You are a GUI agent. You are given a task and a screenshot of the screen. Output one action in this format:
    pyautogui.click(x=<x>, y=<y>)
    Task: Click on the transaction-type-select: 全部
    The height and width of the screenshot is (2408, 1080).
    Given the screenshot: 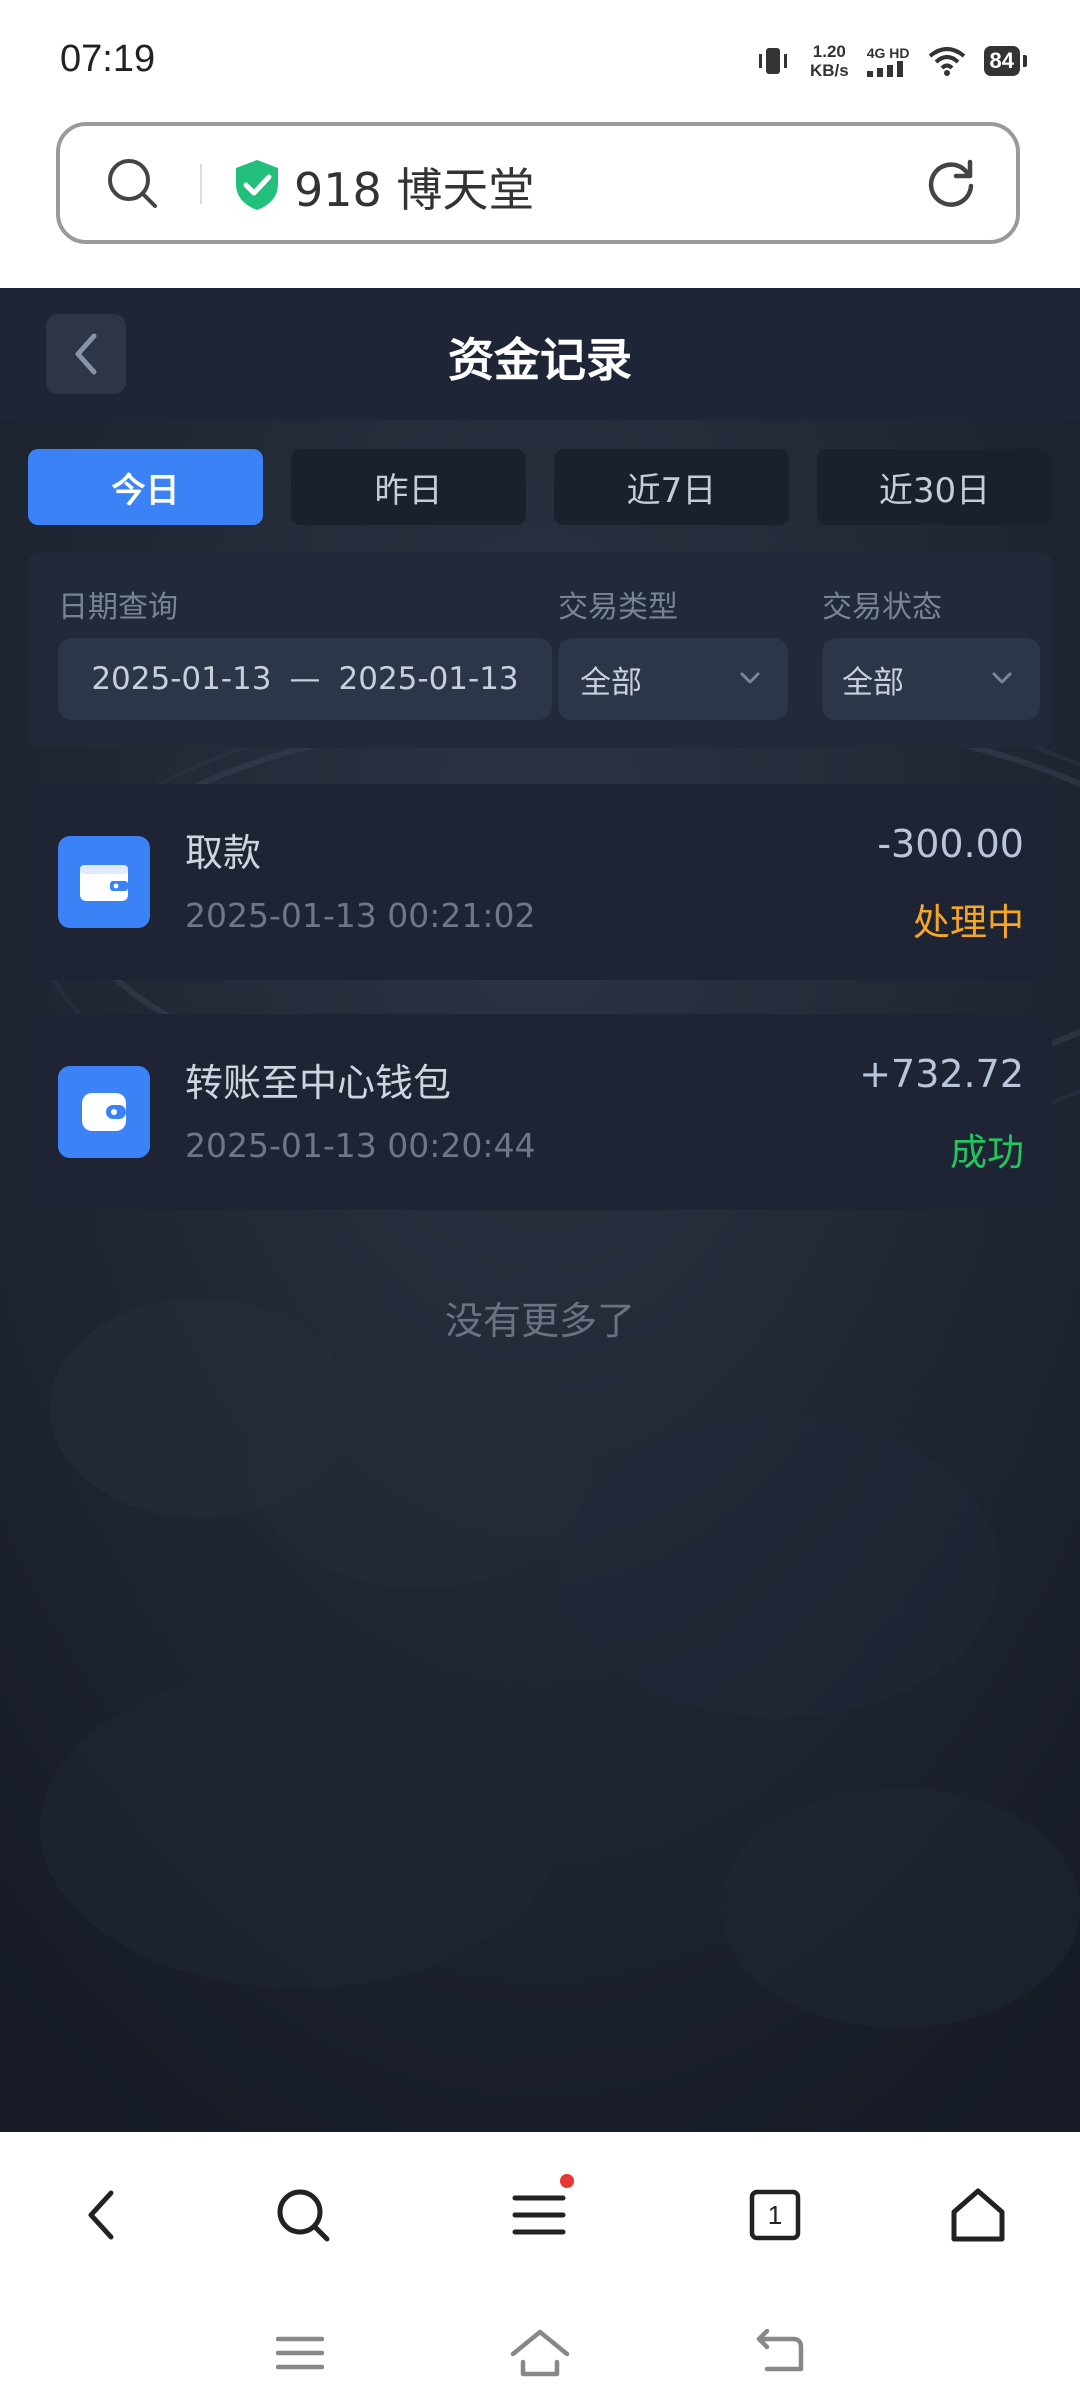 What is the action you would take?
    pyautogui.click(x=673, y=679)
    